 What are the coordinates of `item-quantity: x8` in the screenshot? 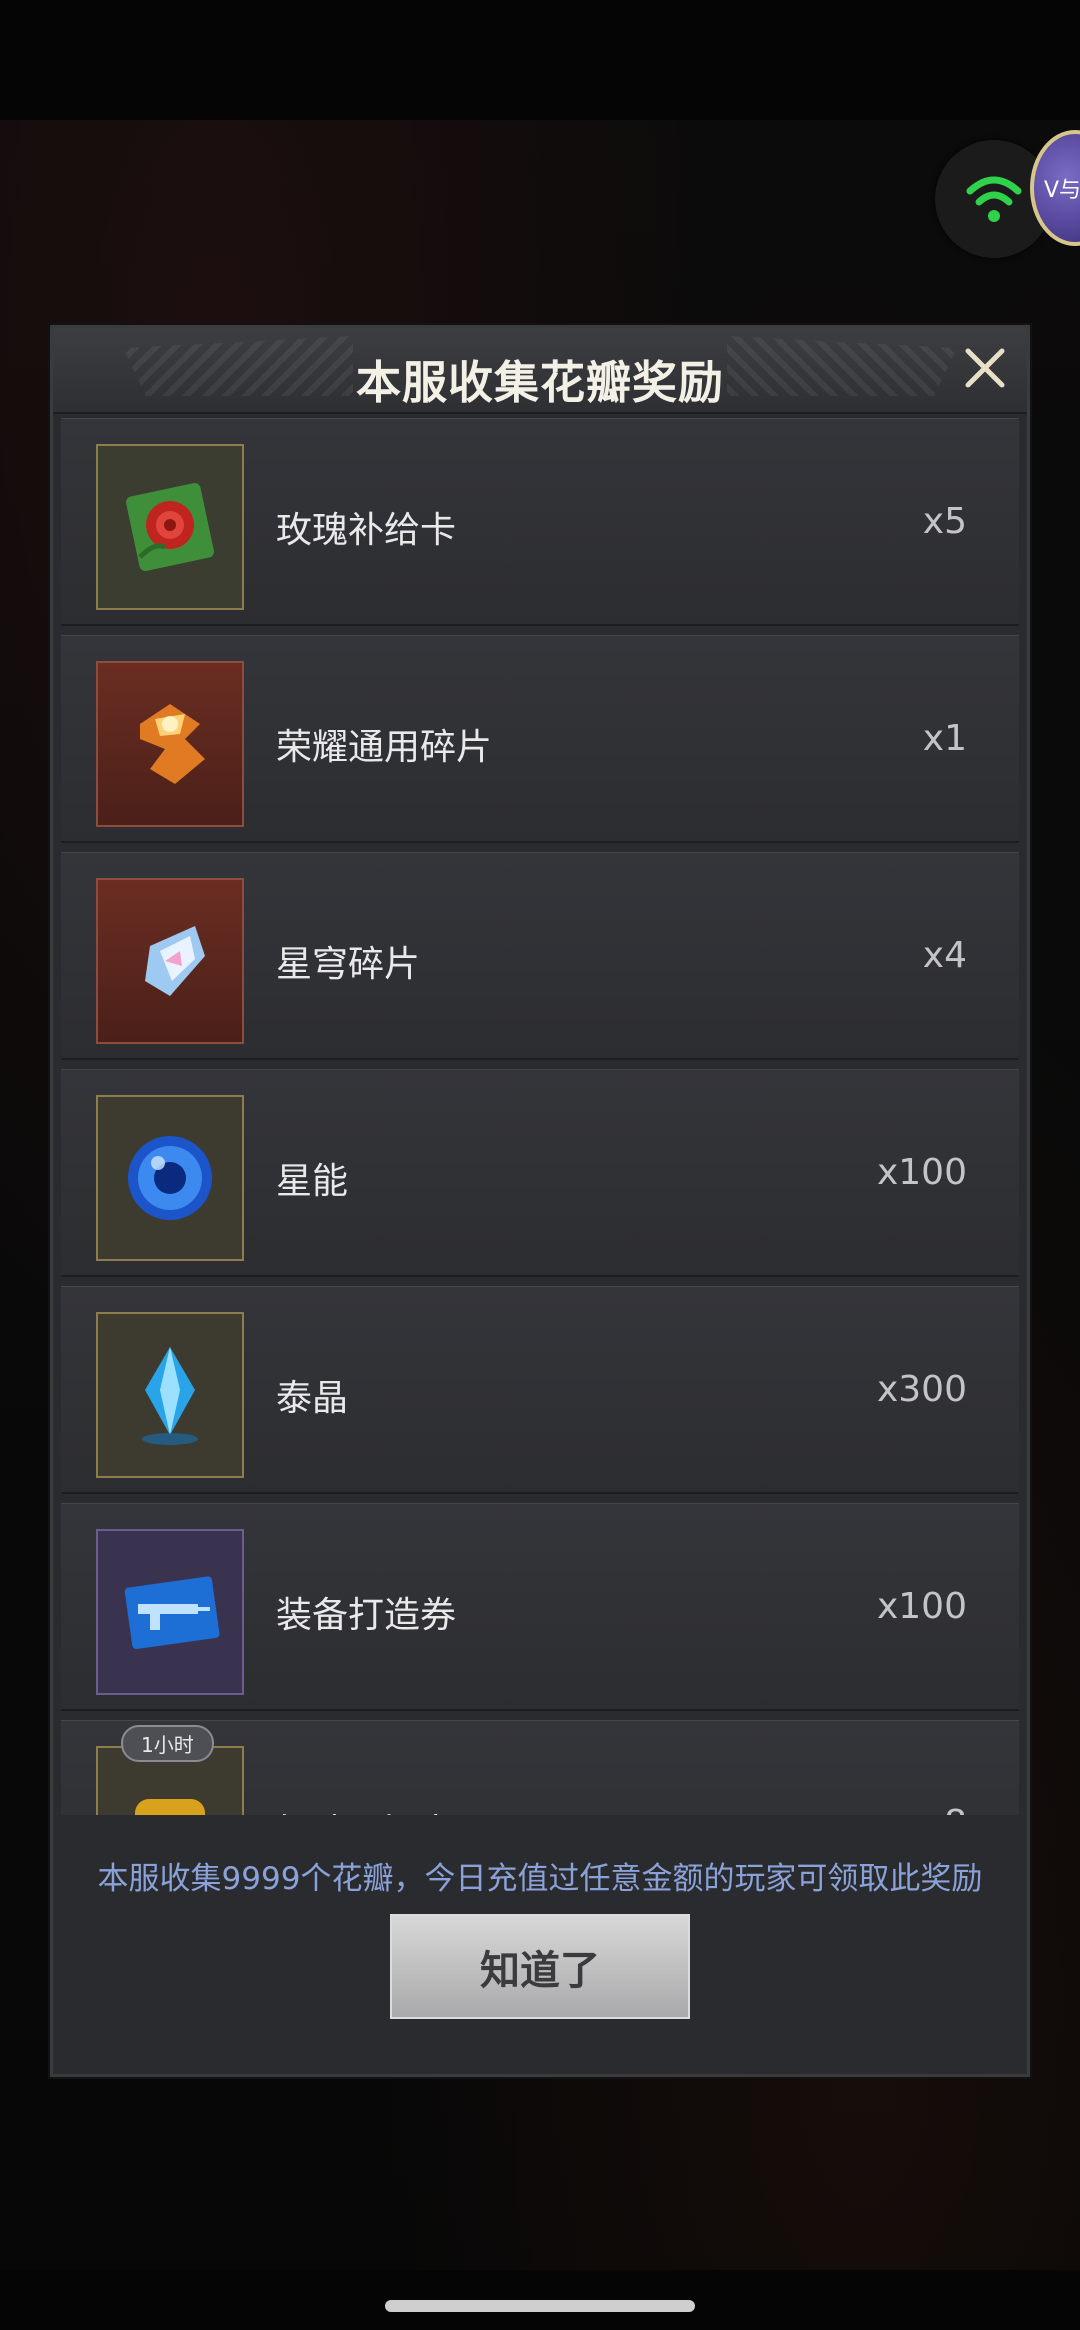 It's located at (945, 1809).